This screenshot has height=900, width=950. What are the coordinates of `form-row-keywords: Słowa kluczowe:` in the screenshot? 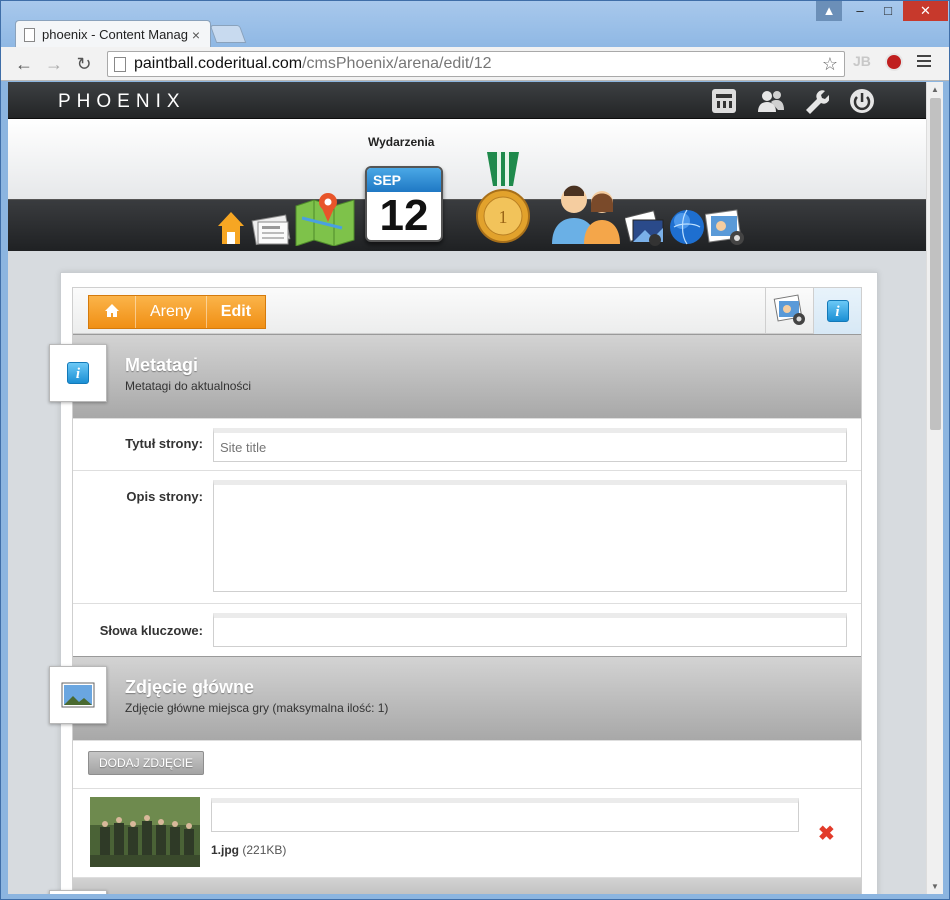 It's located at (467, 630).